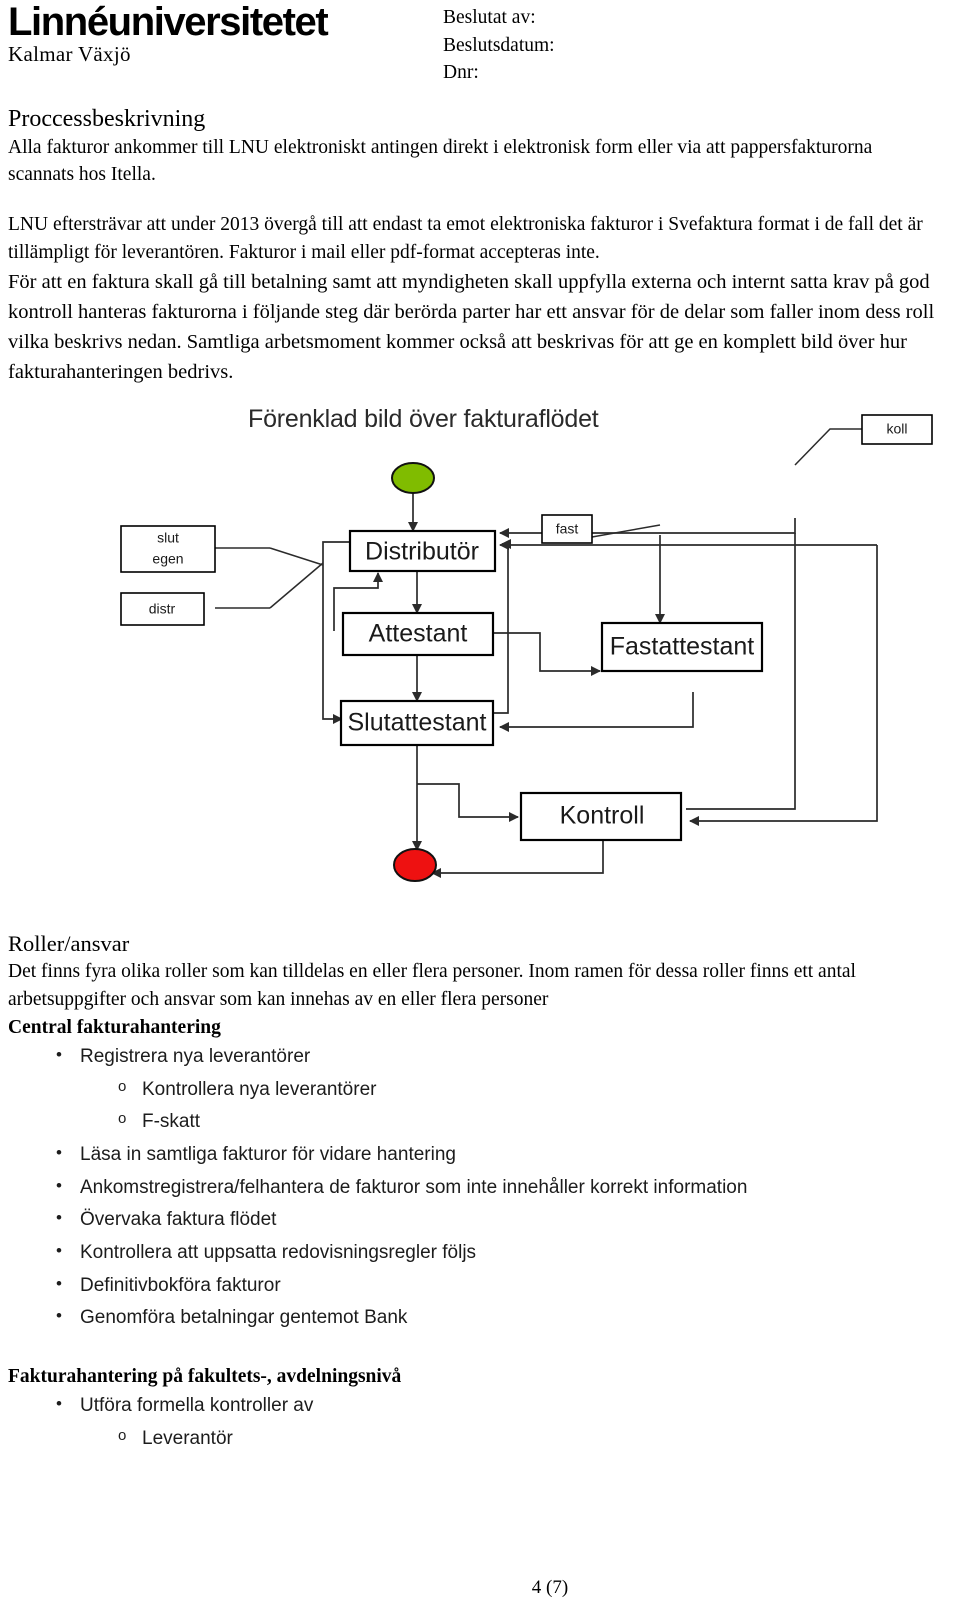 Image resolution: width=960 pixels, height=1617 pixels. I want to click on logo-subtitle: Kalmar Växjö, so click(69, 54).